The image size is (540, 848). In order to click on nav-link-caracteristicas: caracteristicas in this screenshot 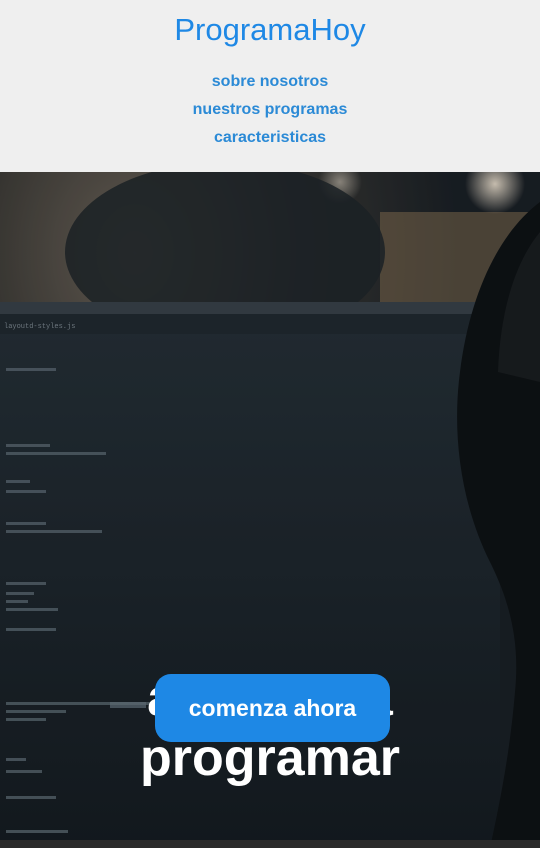, I will do `click(270, 138)`.